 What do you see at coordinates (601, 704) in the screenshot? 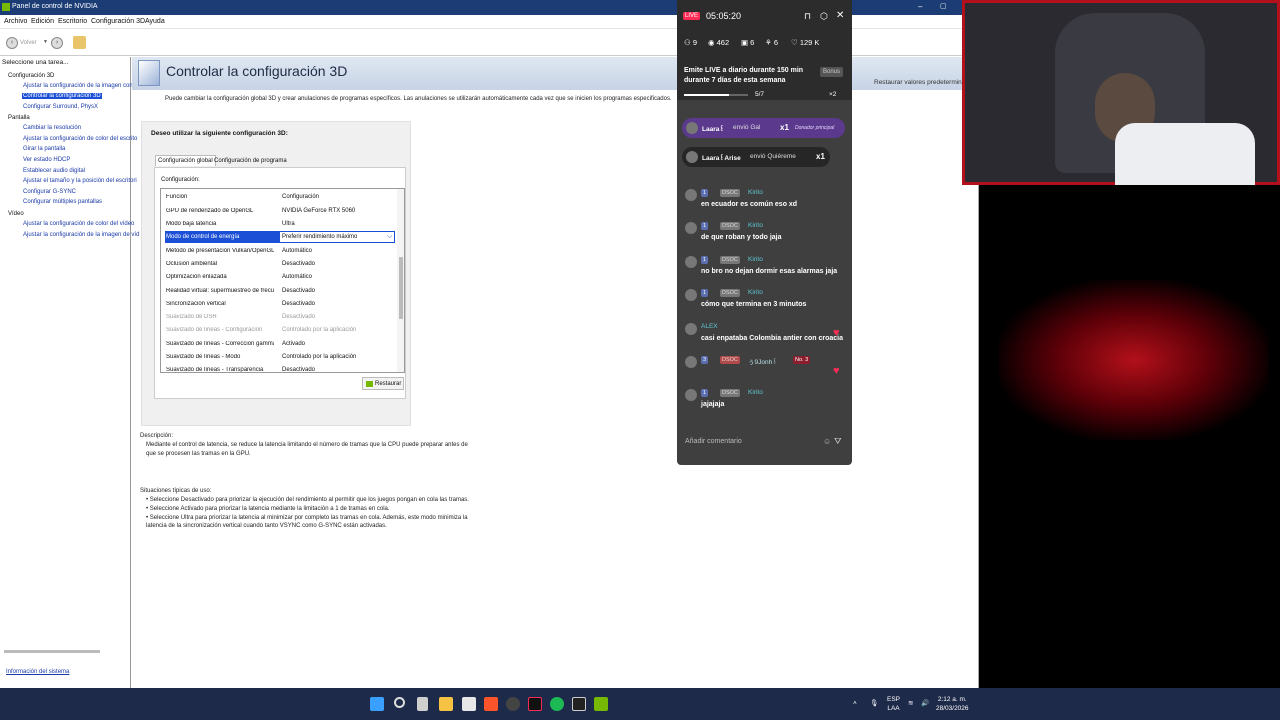
I see `nvidia-taskbar-icon` at bounding box center [601, 704].